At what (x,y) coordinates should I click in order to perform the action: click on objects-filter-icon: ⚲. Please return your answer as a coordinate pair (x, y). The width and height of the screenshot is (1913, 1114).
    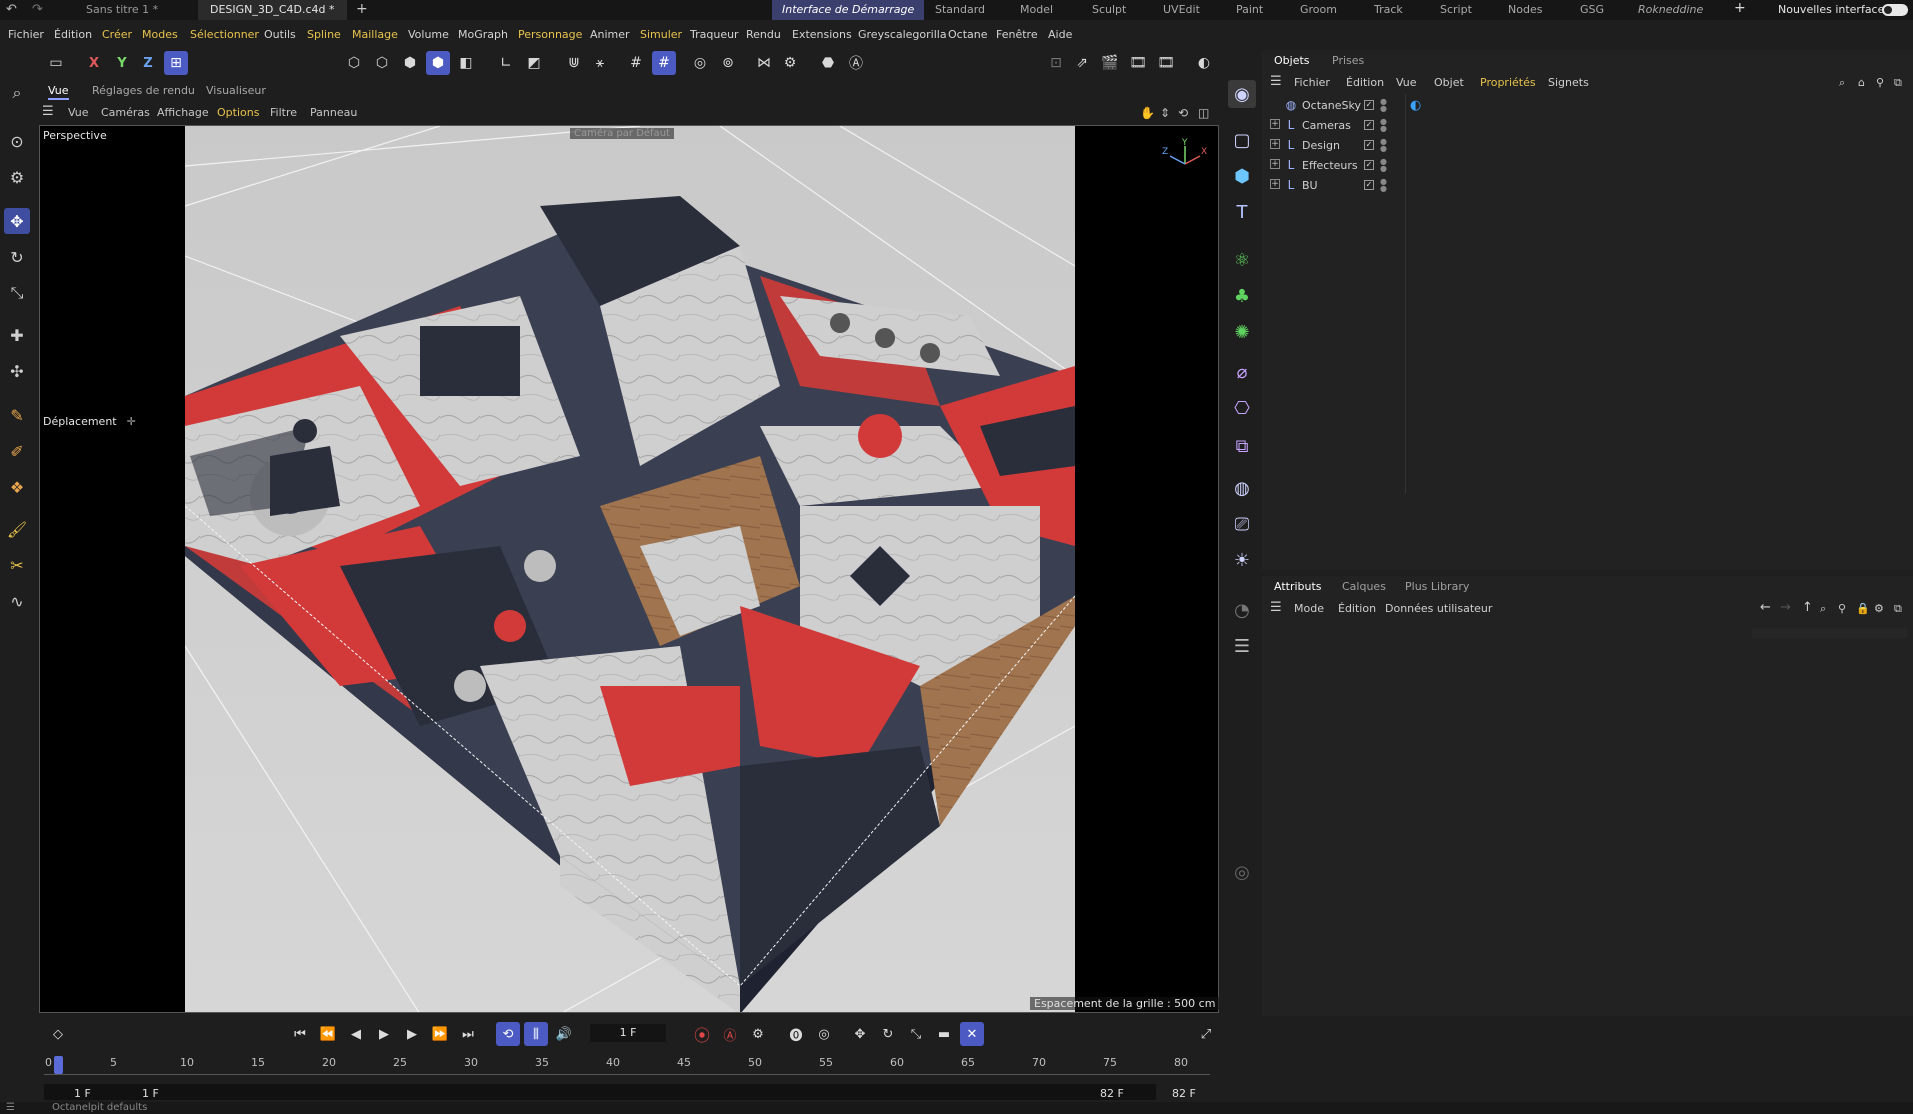
    Looking at the image, I should click on (1880, 82).